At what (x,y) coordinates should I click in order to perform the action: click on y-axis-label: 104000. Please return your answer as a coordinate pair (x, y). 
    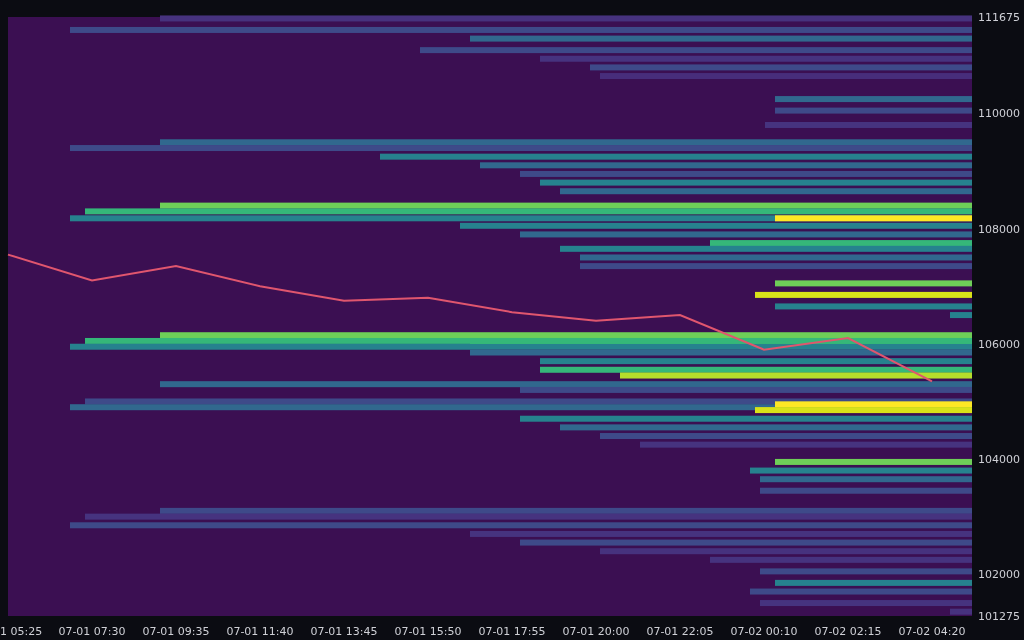
    Looking at the image, I should click on (999, 460).